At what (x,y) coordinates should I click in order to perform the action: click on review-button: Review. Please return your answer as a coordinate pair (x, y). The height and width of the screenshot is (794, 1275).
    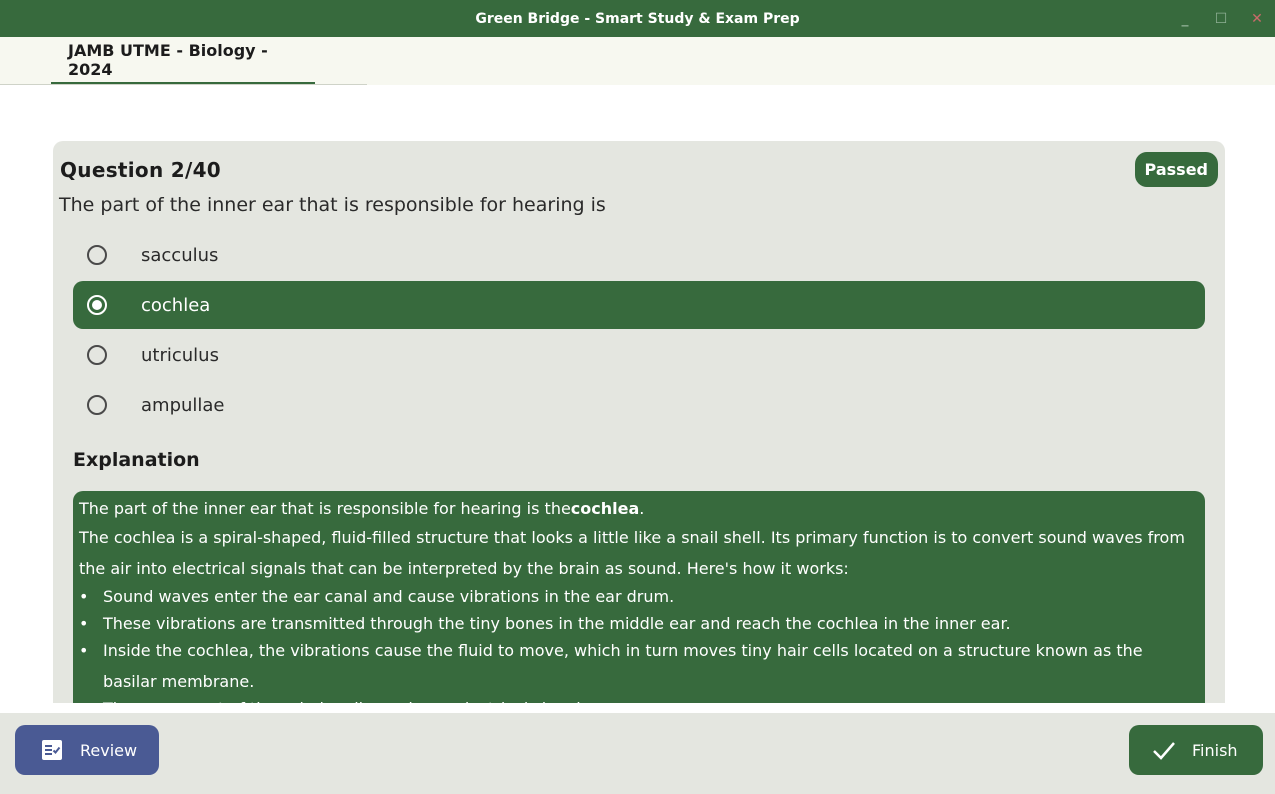
    Looking at the image, I should click on (87, 750).